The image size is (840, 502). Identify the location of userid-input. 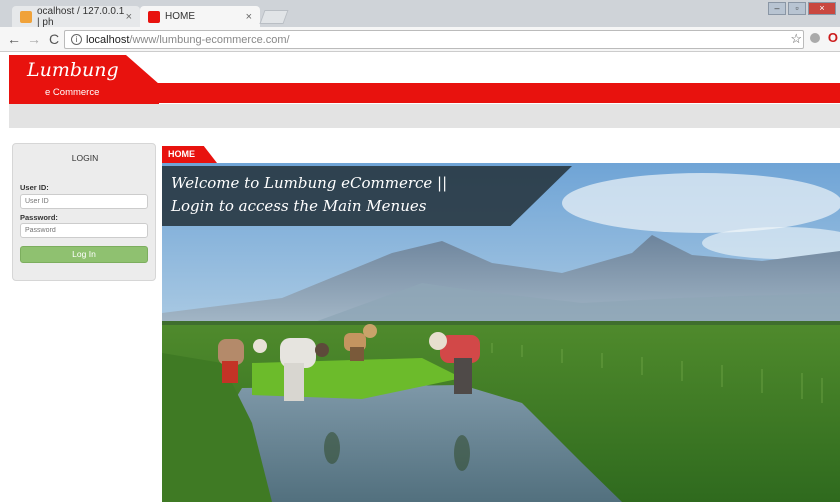
(84, 201).